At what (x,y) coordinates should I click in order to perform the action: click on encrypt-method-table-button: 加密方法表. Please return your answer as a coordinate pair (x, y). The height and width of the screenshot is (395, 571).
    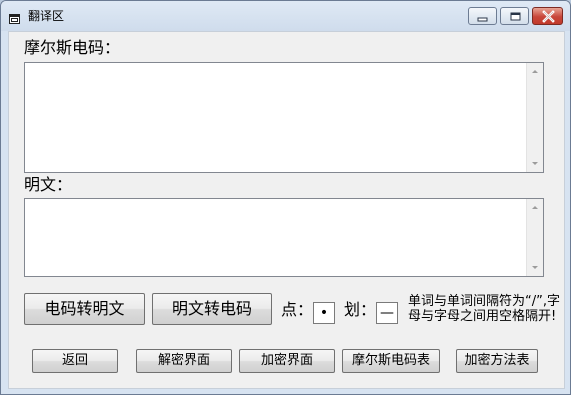
    Looking at the image, I should click on (497, 361).